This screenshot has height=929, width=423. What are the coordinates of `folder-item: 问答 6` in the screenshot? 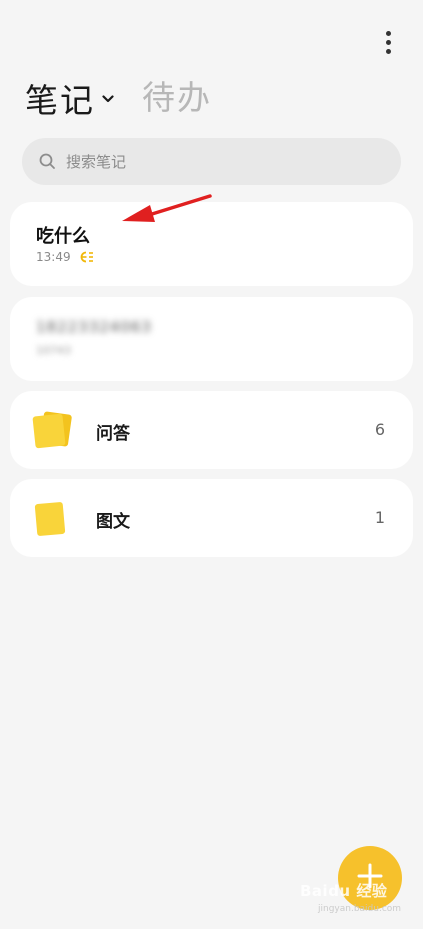 It's located at (211, 430).